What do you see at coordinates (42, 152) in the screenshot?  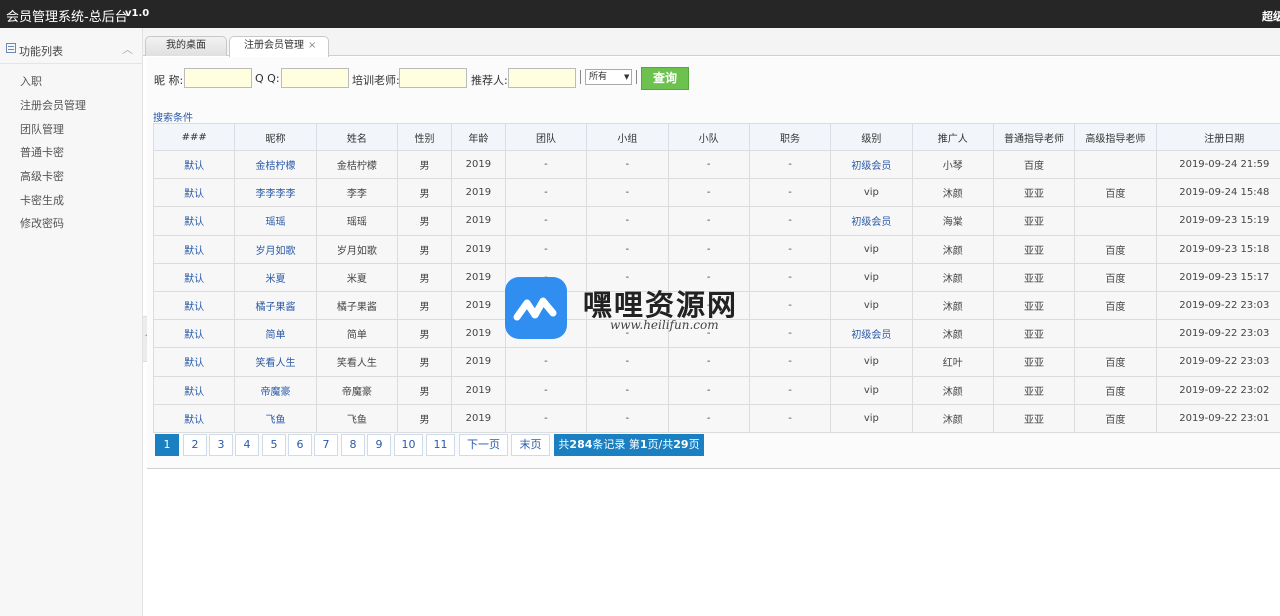 I see `sidebar-item-normal-card: 普通卡密` at bounding box center [42, 152].